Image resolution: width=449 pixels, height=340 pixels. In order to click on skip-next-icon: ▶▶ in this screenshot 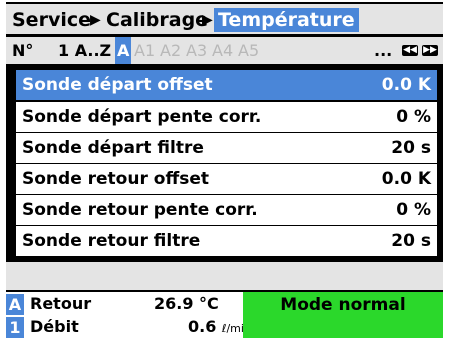, I will do `click(430, 50)`.